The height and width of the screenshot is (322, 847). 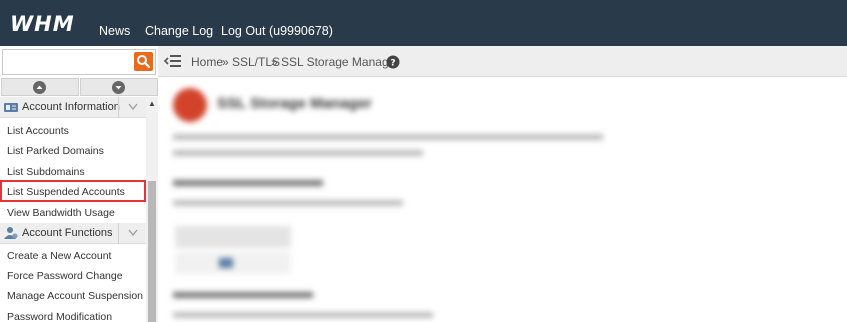 What do you see at coordinates (59, 256) in the screenshot?
I see `sidebar-item-create-account: Create a New Account` at bounding box center [59, 256].